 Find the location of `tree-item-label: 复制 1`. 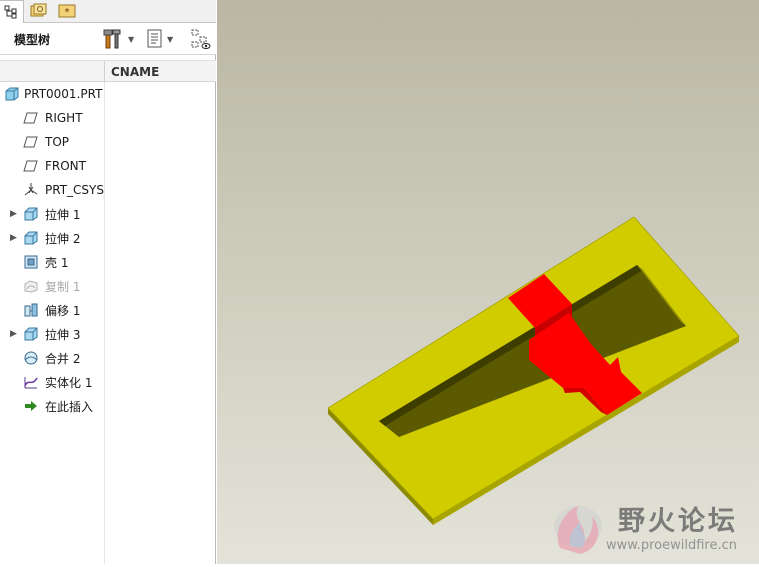

tree-item-label: 复制 1 is located at coordinates (63, 286).